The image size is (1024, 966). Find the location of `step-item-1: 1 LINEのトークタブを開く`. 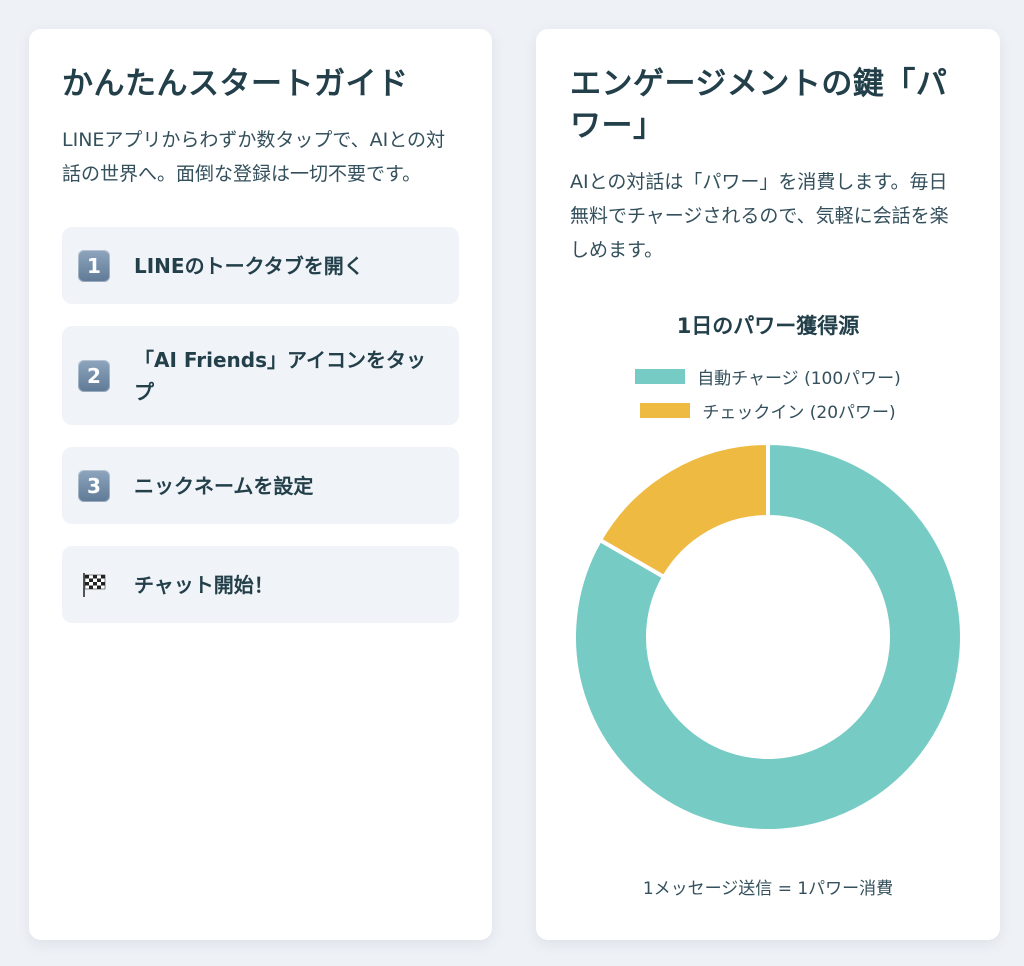

step-item-1: 1 LINEのトークタブを開く is located at coordinates (260, 265).